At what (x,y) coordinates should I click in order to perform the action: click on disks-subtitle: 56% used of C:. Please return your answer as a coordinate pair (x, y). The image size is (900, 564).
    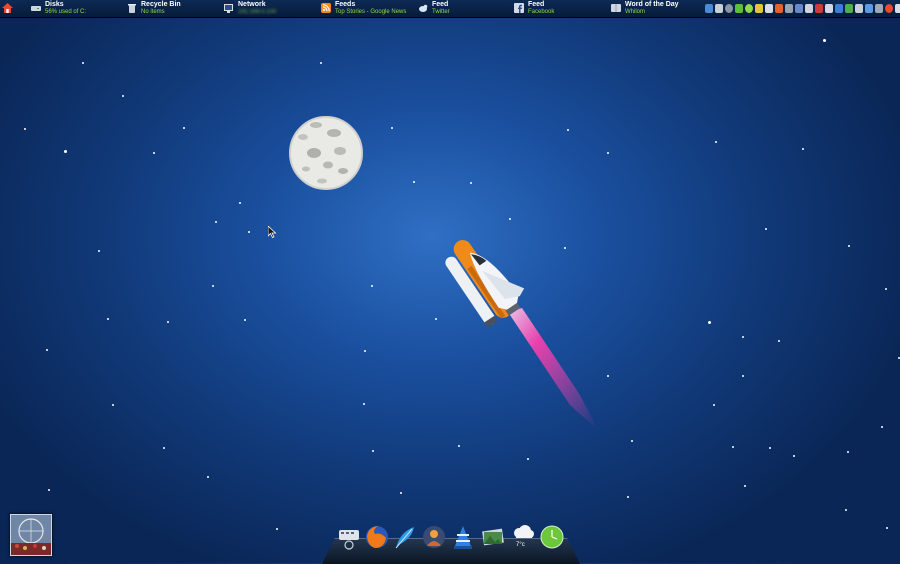
    Looking at the image, I should click on (66, 12).